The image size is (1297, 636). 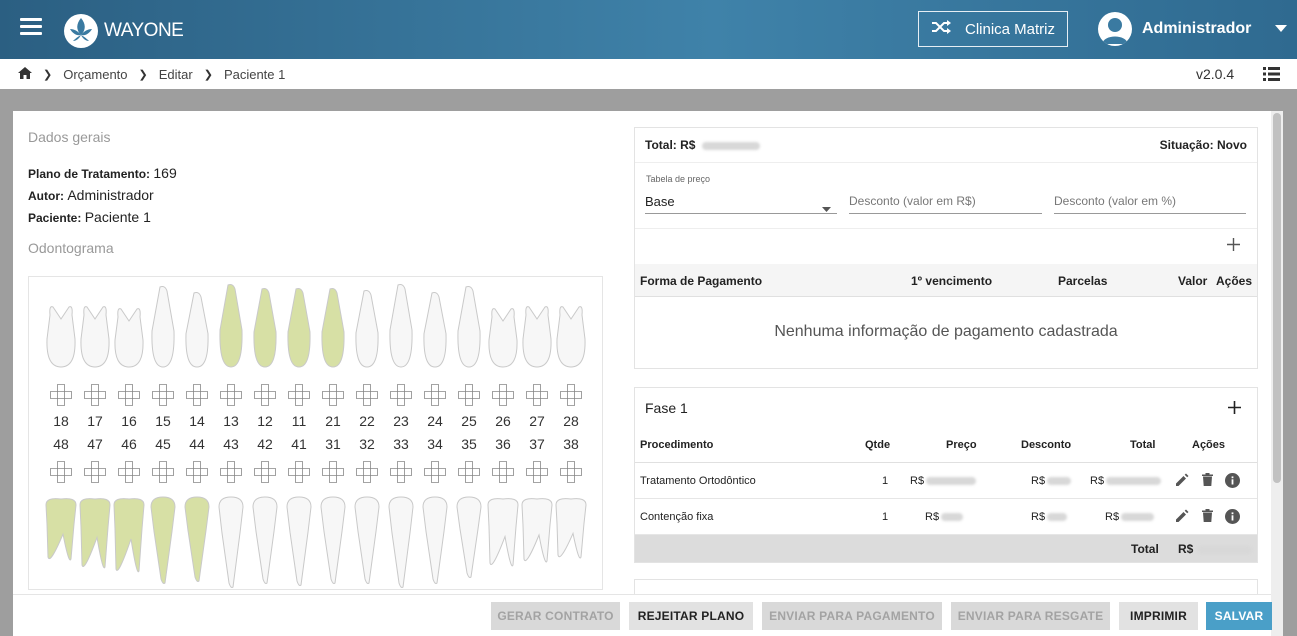 I want to click on discount-percent-input: Desconto (valor em %), so click(x=1150, y=201).